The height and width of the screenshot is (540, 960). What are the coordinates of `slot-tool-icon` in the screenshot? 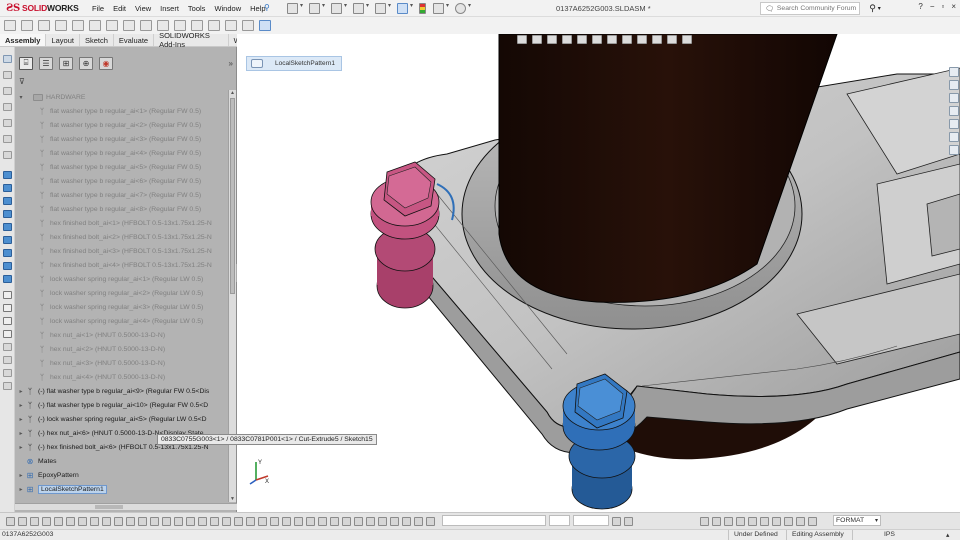 It's located at (70, 521).